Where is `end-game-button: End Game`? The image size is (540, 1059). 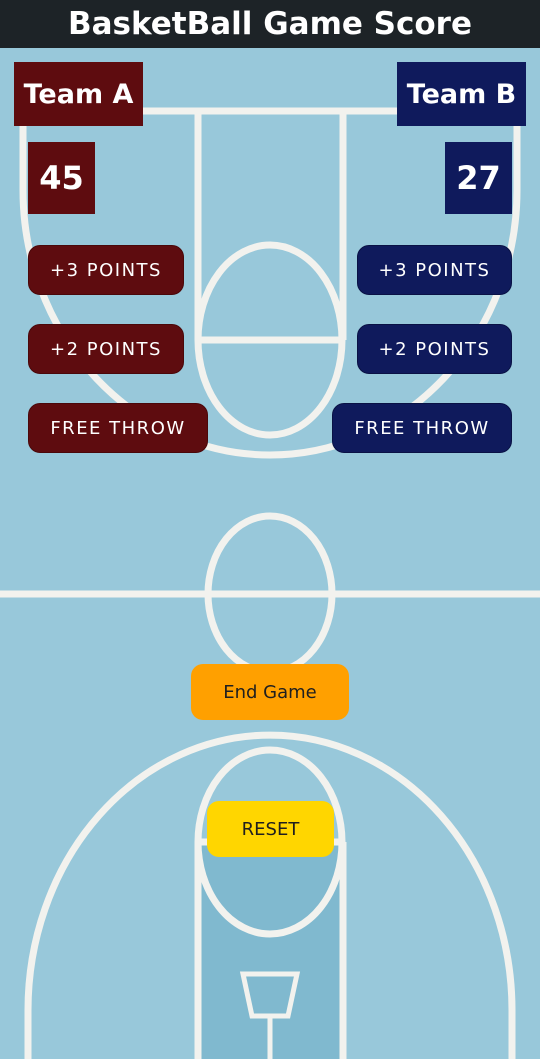
end-game-button: End Game is located at coordinates (270, 692).